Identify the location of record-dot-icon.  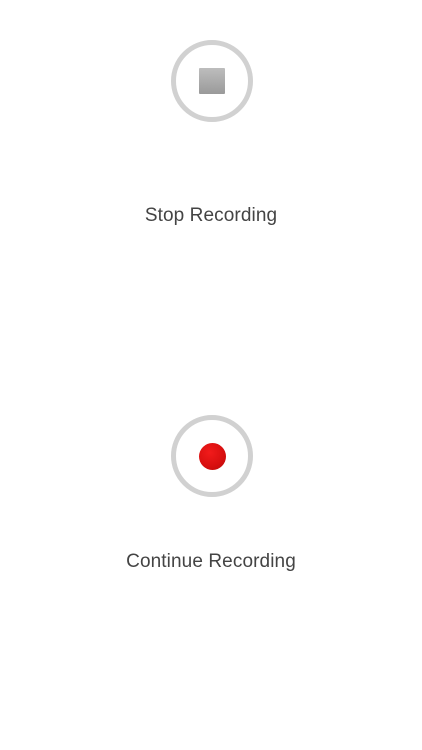
(212, 456).